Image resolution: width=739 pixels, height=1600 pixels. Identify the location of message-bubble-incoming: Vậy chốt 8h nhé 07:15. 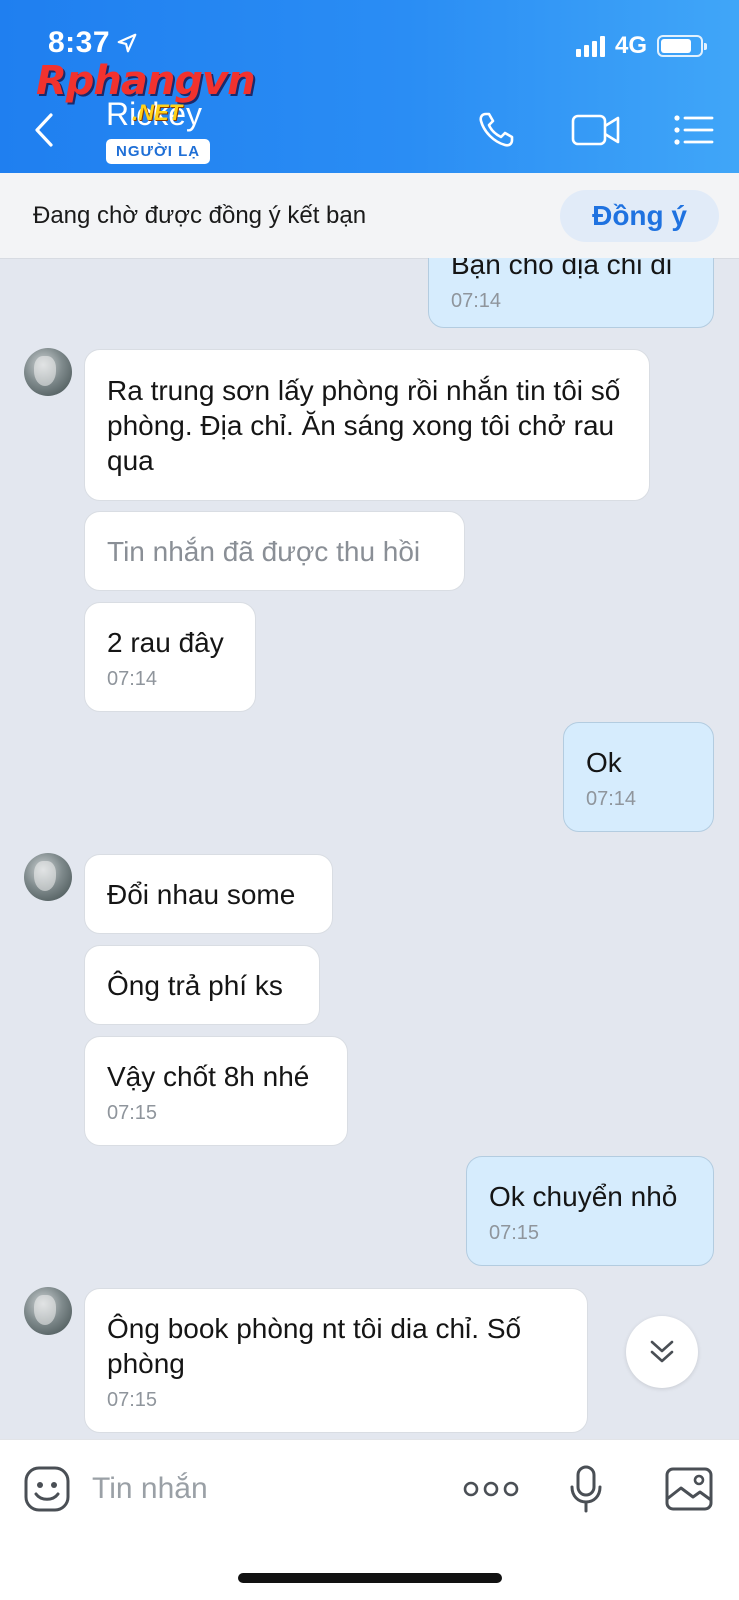
(216, 1091).